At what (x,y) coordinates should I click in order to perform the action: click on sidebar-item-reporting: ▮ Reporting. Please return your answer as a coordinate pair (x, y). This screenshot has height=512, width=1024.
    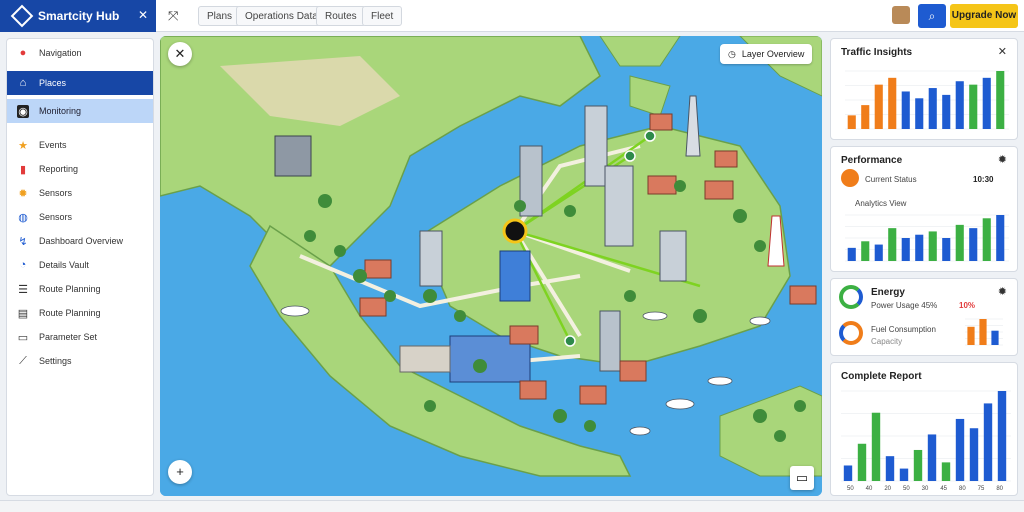
    Looking at the image, I should click on (80, 169).